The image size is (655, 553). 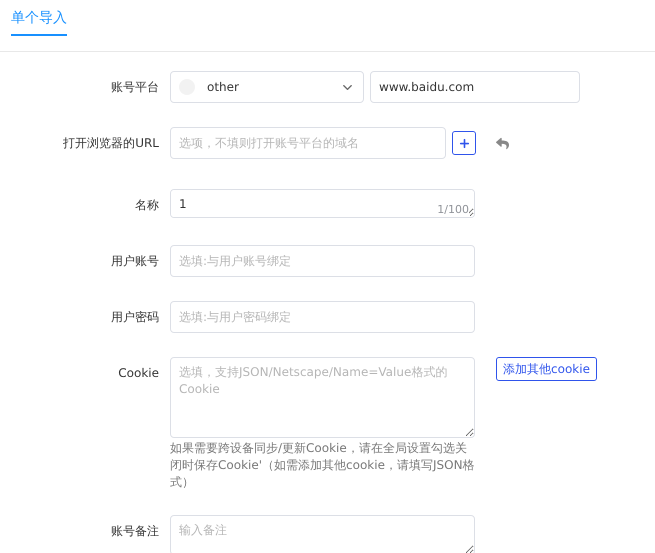 What do you see at coordinates (135, 317) in the screenshot?
I see `field-label: 用户密码` at bounding box center [135, 317].